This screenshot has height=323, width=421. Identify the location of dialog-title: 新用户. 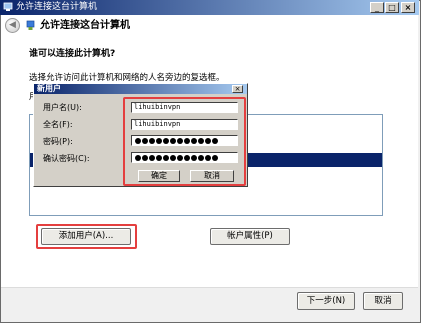
(49, 88).